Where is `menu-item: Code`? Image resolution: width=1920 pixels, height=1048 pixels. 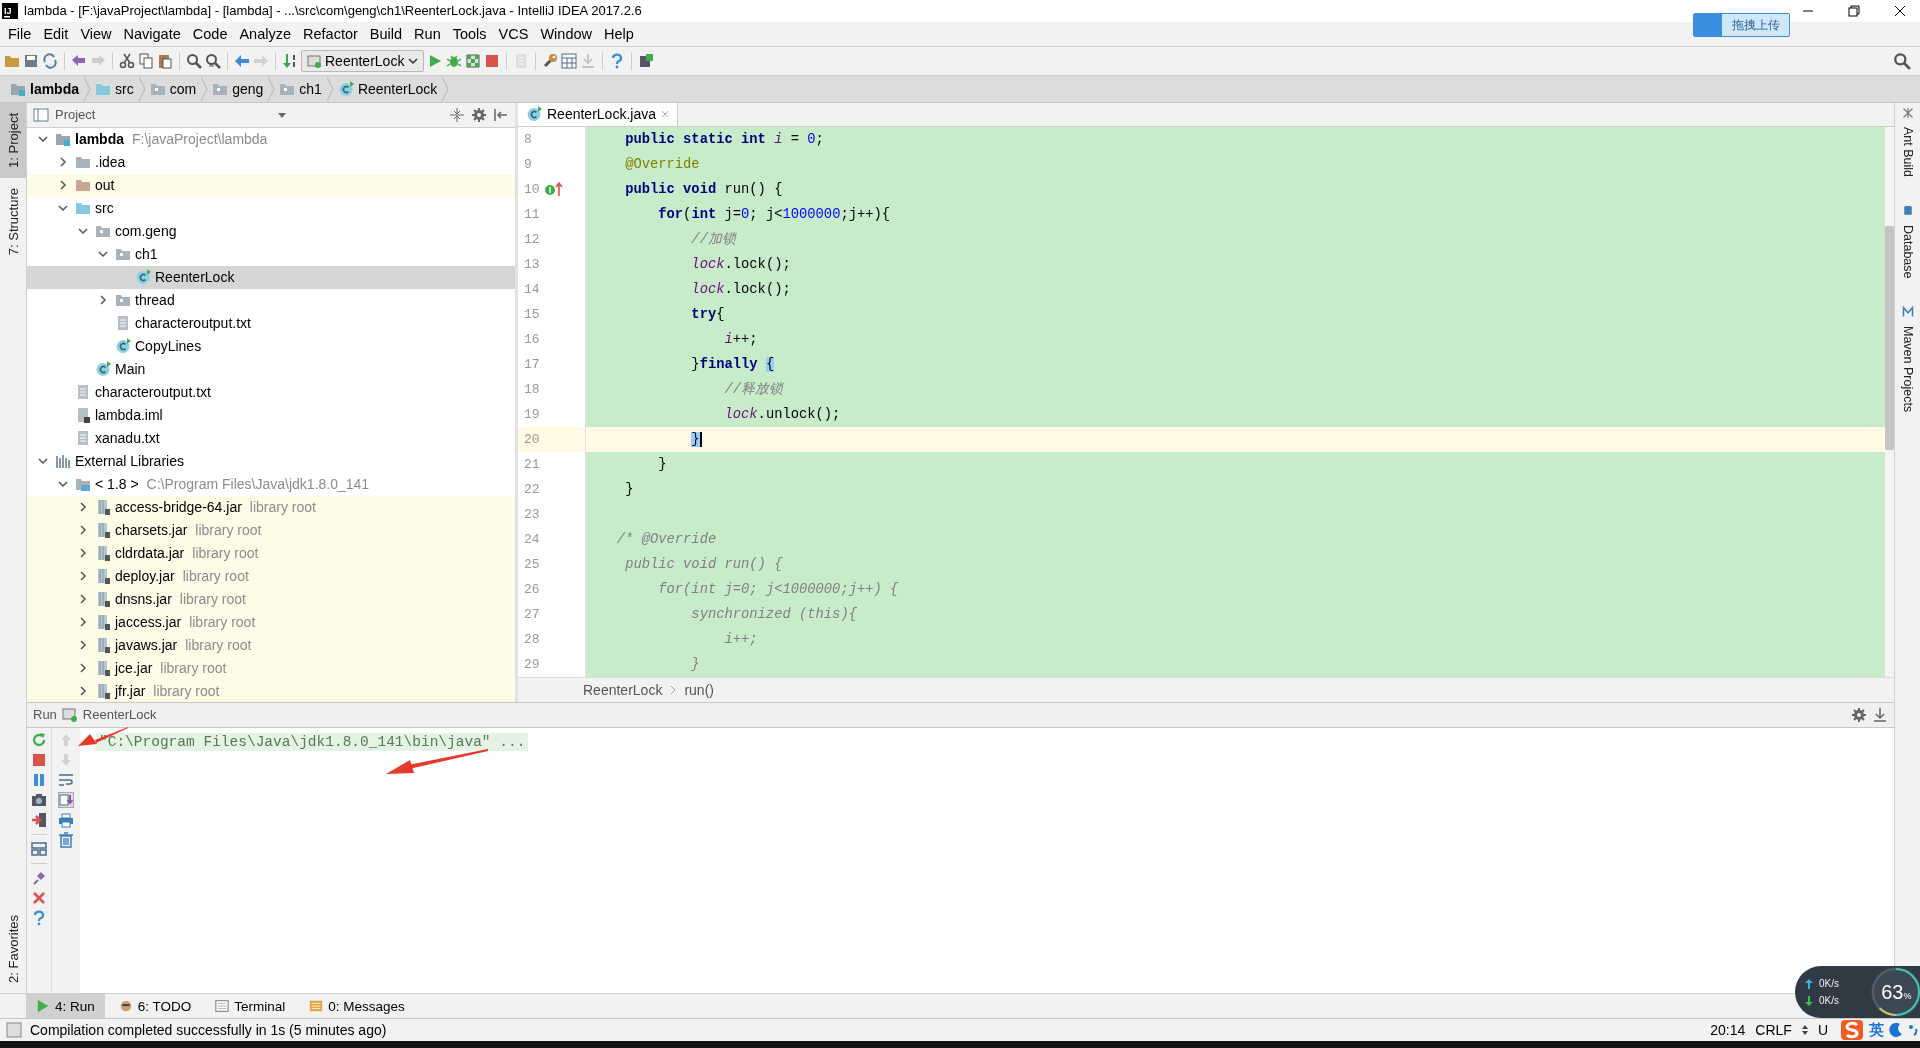
menu-item: Code is located at coordinates (210, 33).